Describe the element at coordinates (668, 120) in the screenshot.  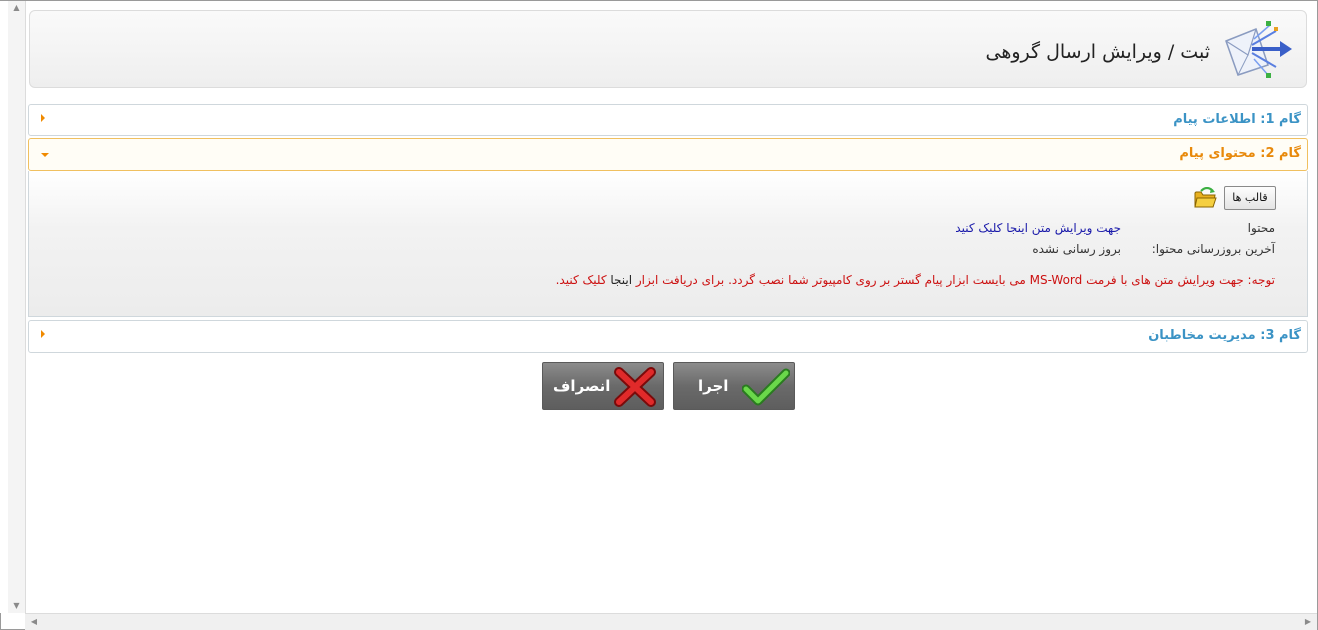
I see `step-1-header: گام 1: اطلاعات پیام` at that location.